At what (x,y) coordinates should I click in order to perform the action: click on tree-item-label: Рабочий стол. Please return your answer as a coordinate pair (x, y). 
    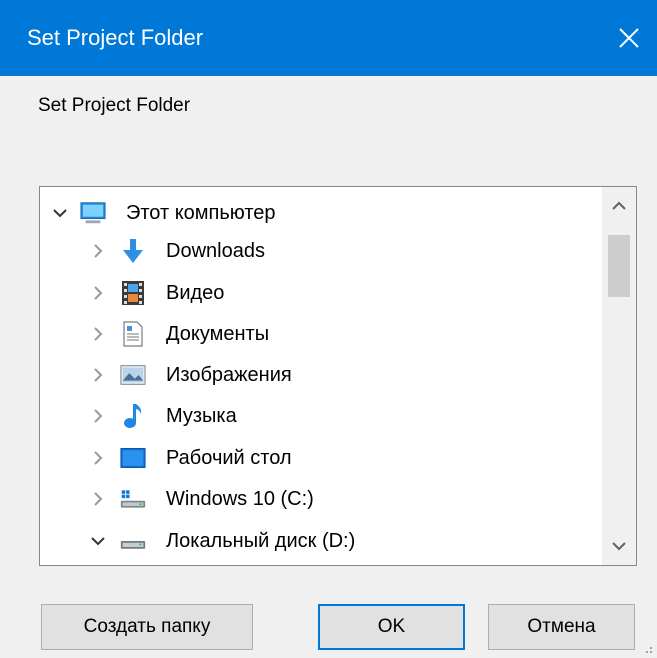
    Looking at the image, I should click on (229, 457).